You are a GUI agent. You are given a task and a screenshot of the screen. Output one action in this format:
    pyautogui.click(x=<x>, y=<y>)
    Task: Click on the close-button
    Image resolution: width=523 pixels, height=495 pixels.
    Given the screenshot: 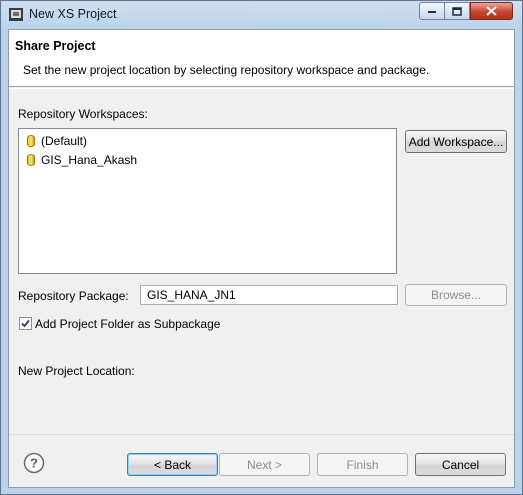 What is the action you would take?
    pyautogui.click(x=491, y=11)
    